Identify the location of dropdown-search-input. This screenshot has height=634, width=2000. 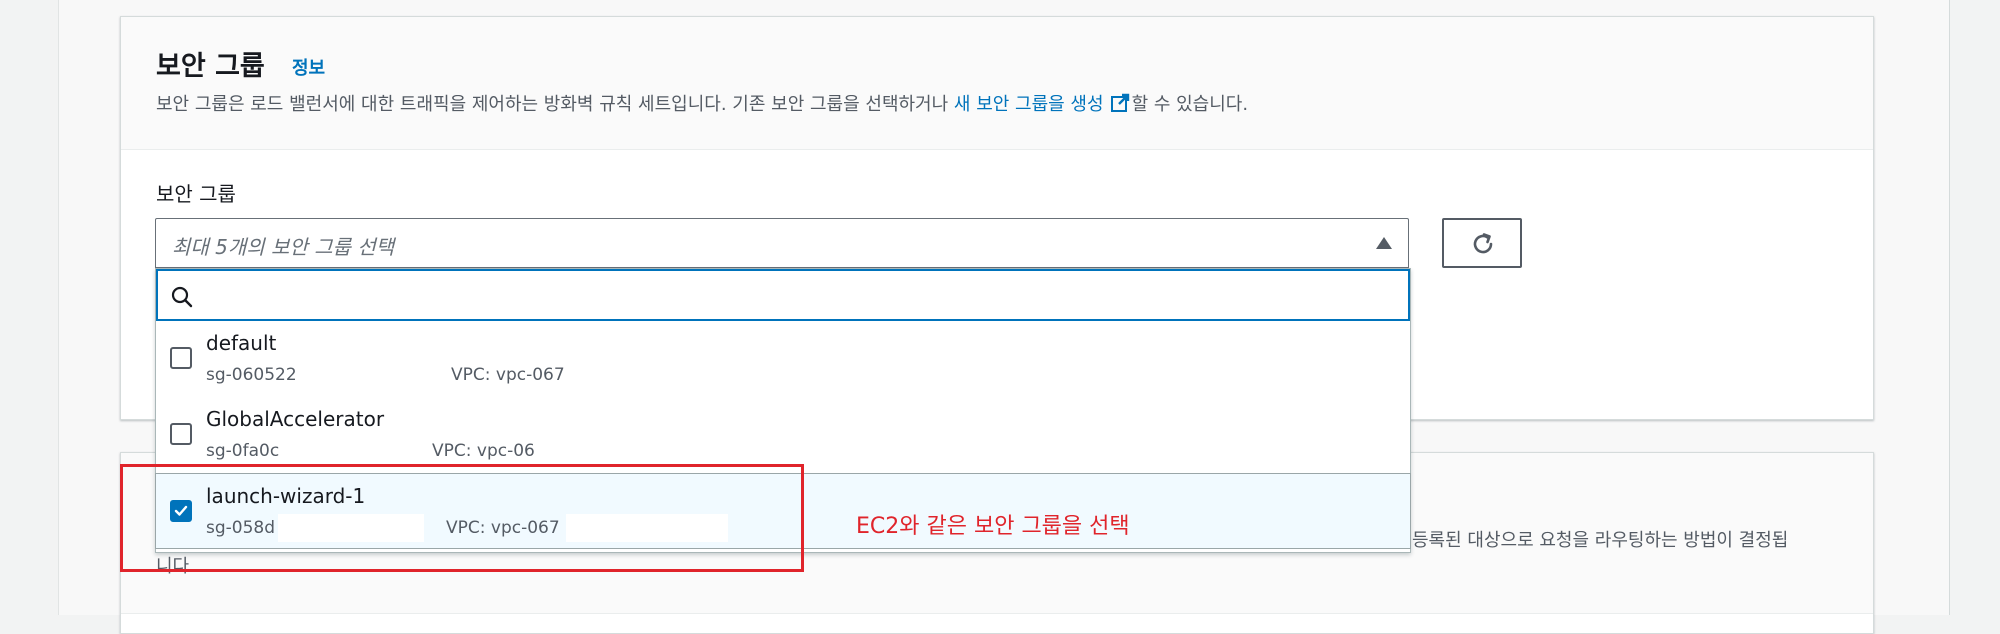
(783, 295).